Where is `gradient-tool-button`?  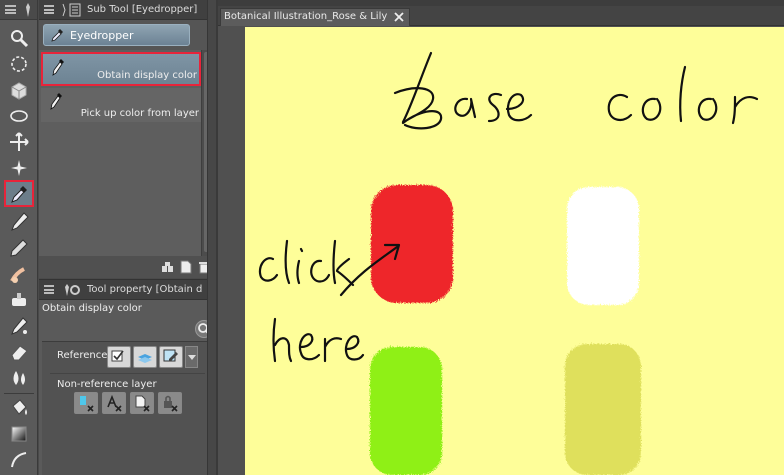
gradient-tool-button is located at coordinates (19, 433).